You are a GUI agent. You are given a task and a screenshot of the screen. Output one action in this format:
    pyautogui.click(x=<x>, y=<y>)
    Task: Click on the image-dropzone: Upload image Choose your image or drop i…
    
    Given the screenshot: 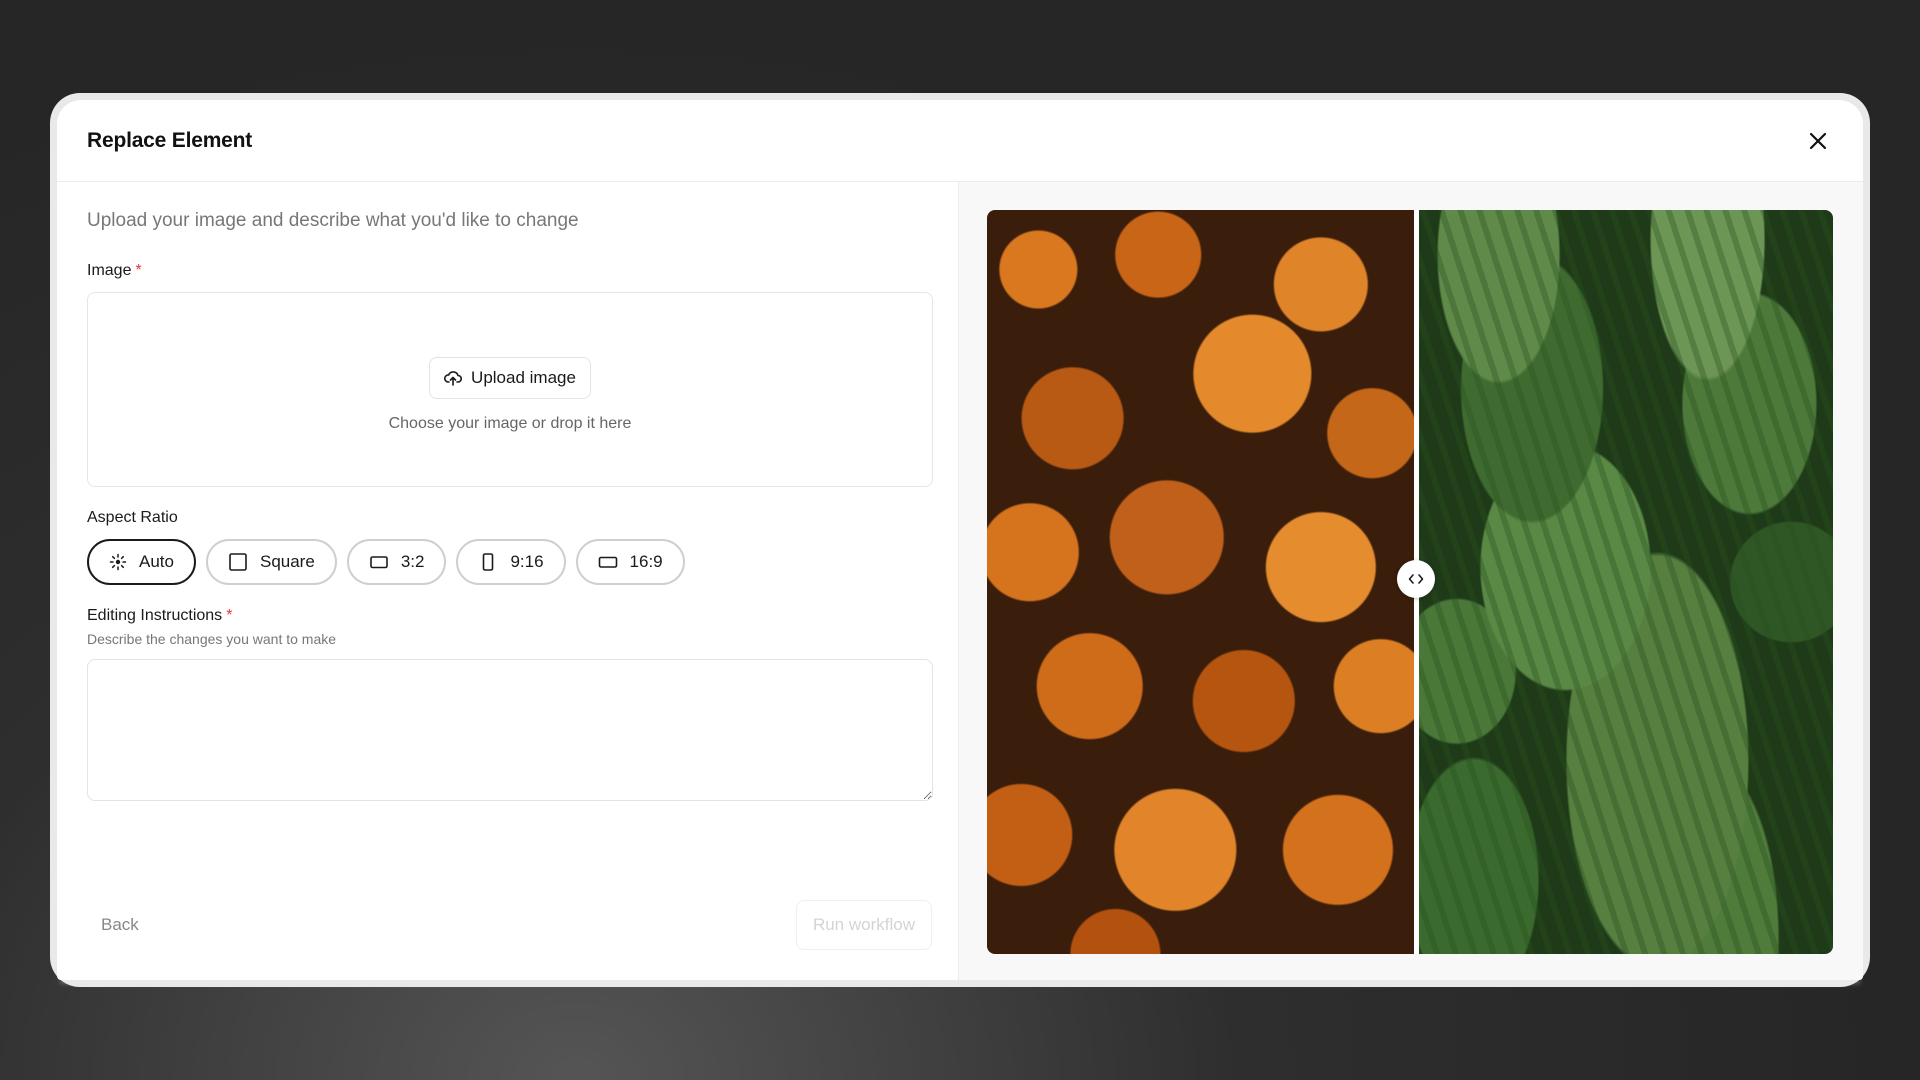 What is the action you would take?
    pyautogui.click(x=510, y=389)
    